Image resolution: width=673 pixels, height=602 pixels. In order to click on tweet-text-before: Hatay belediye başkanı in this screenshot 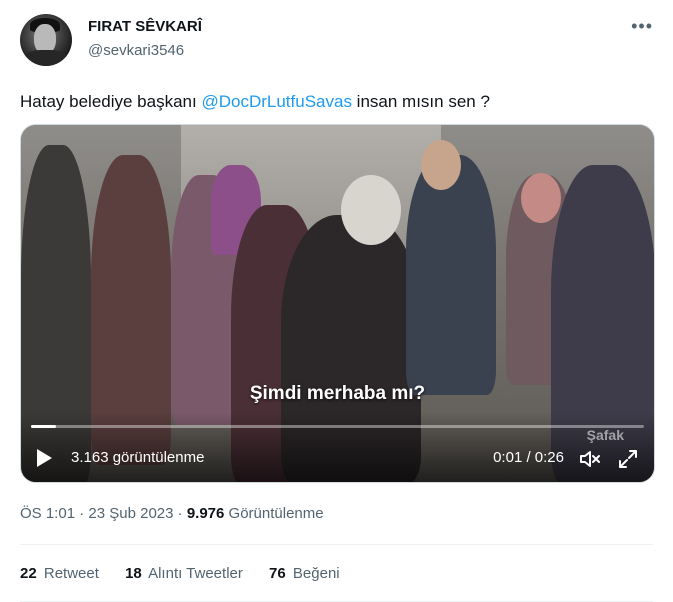, I will do `click(111, 101)`.